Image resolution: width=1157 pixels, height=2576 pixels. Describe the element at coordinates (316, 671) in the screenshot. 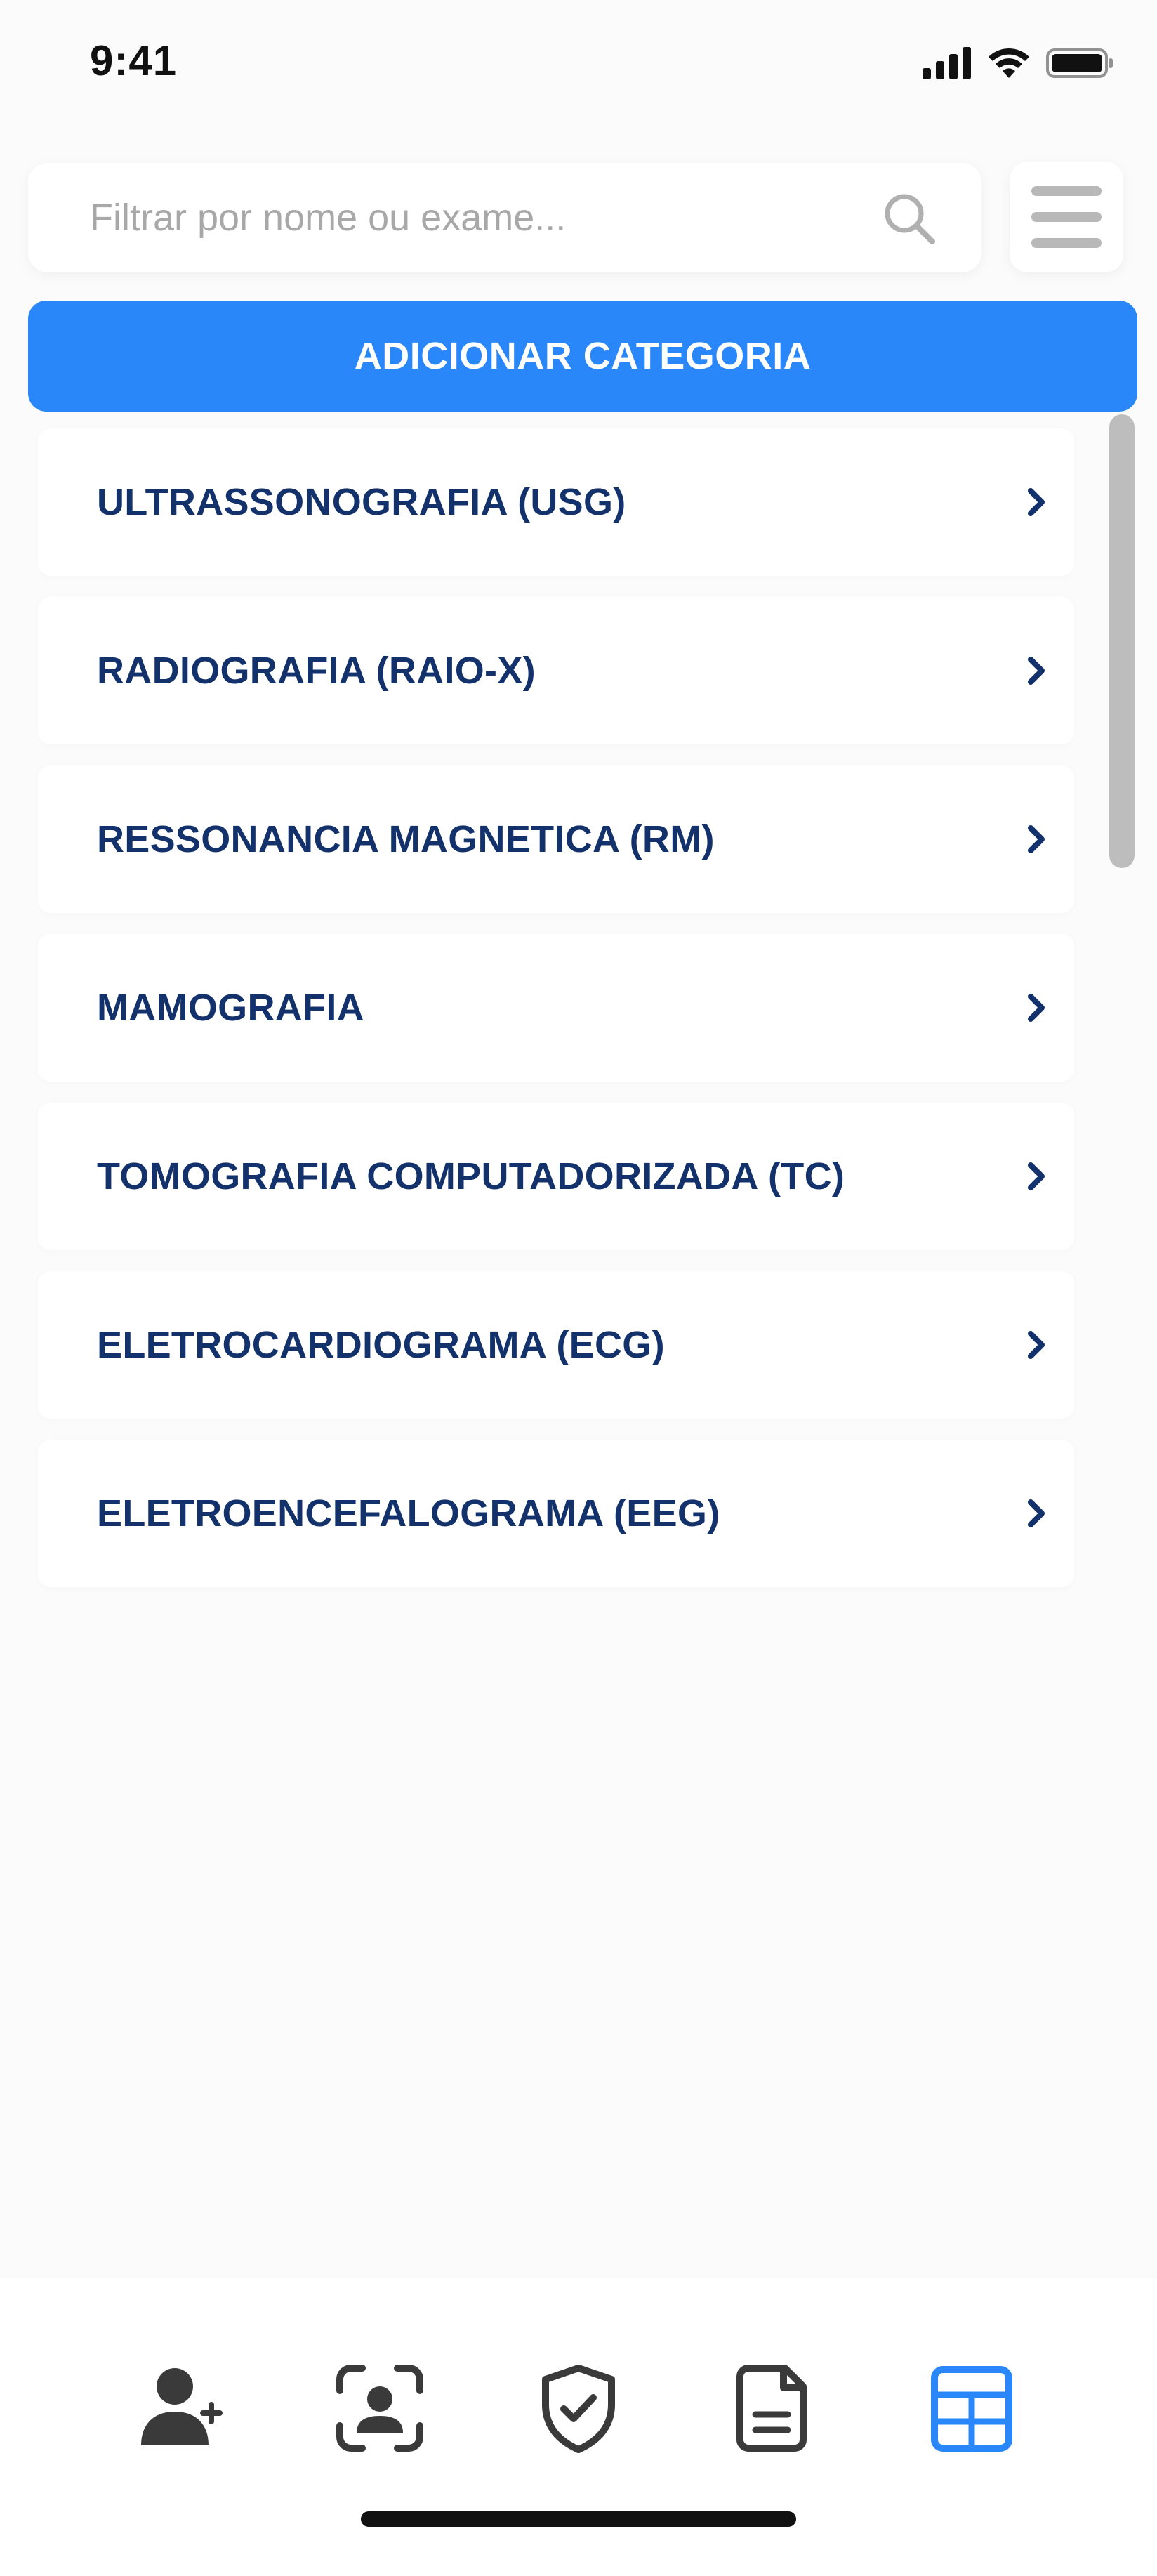

I see `list-item-label: RADIOGRAFIA (RAIO-X)` at that location.